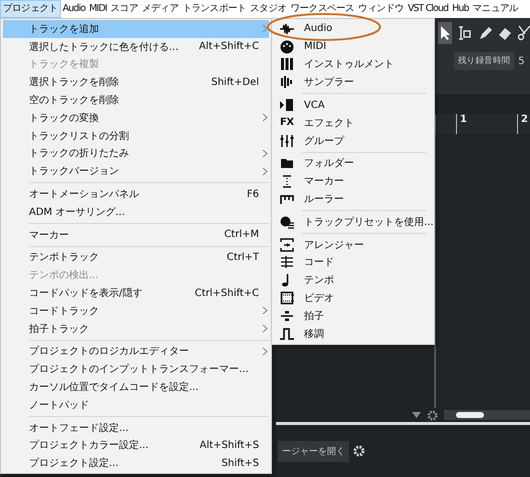 The height and width of the screenshot is (477, 530). Describe the element at coordinates (445, 33) in the screenshot. I see `pointer-tool-icon` at that location.